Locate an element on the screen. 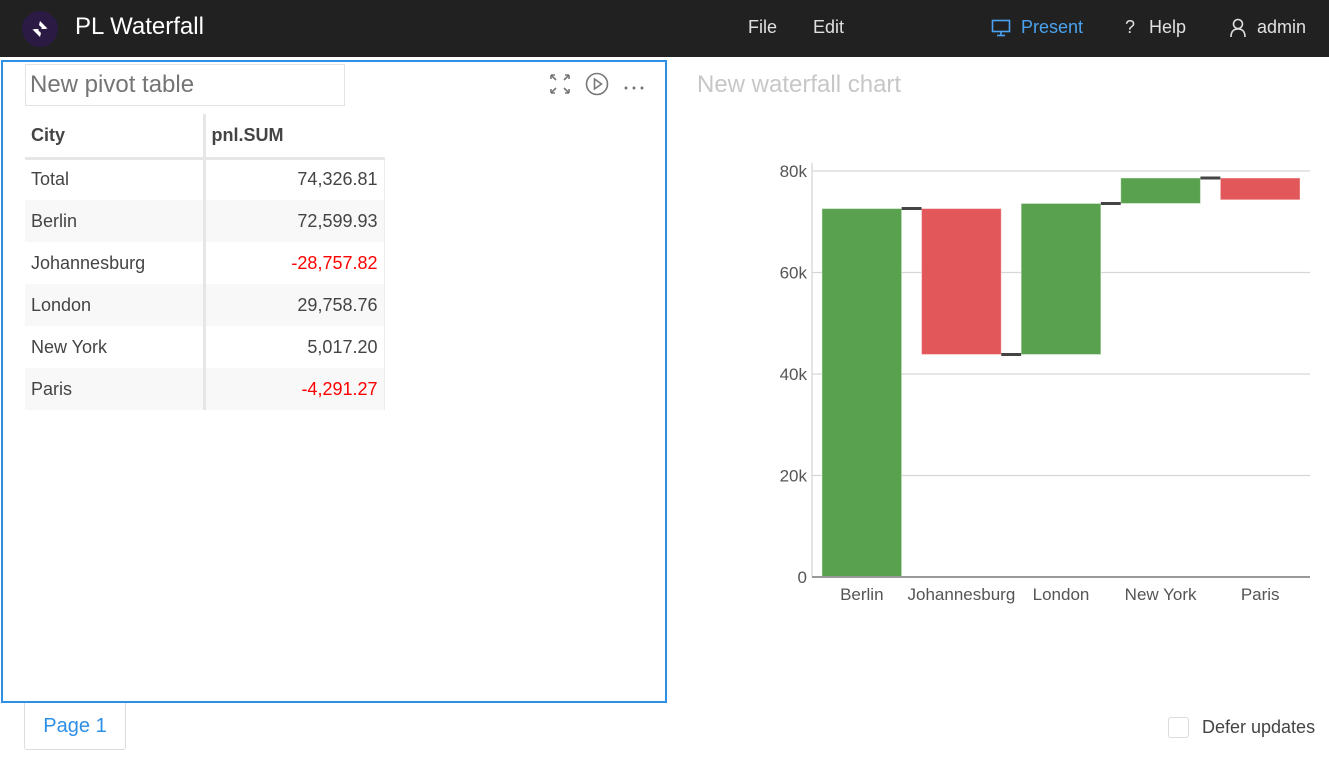 The width and height of the screenshot is (1329, 759). question-icon: ? is located at coordinates (1130, 27).